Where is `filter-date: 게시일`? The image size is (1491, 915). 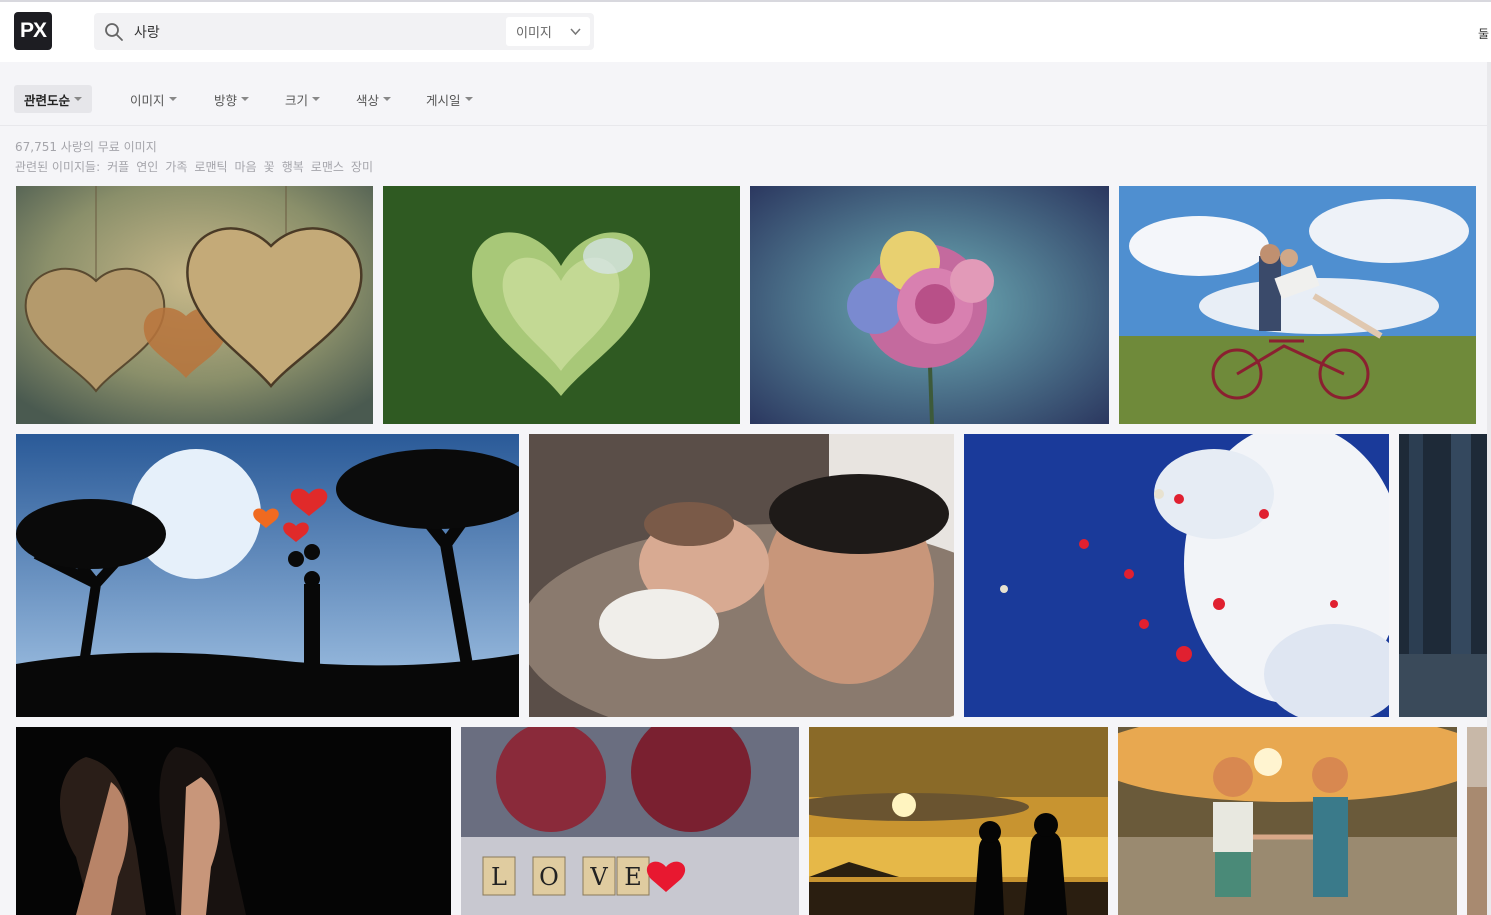 filter-date: 게시일 is located at coordinates (449, 99).